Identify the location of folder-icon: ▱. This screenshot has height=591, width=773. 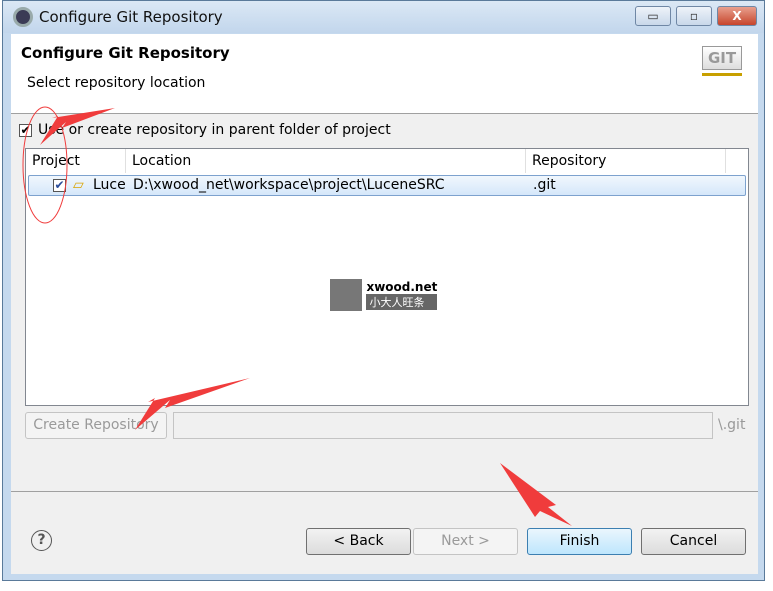
(78, 185).